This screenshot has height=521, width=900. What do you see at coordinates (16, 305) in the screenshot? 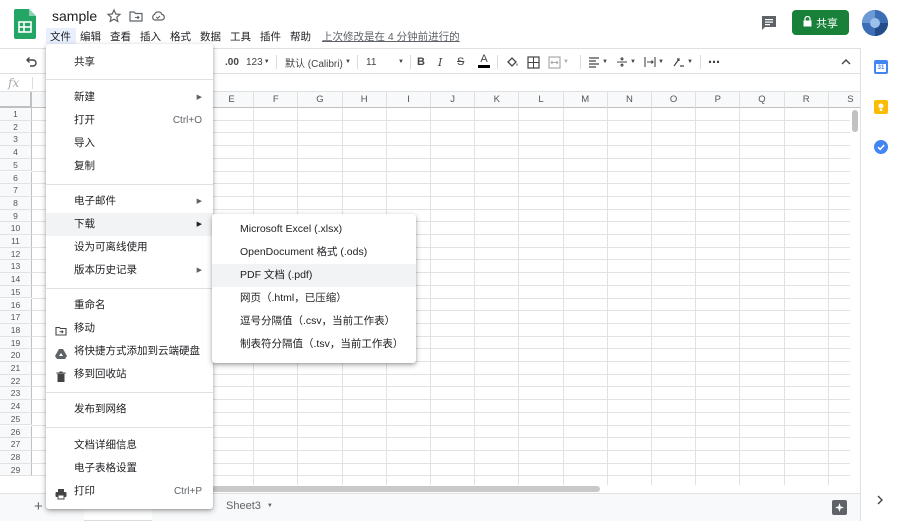
I see `row-header-16: 16` at bounding box center [16, 305].